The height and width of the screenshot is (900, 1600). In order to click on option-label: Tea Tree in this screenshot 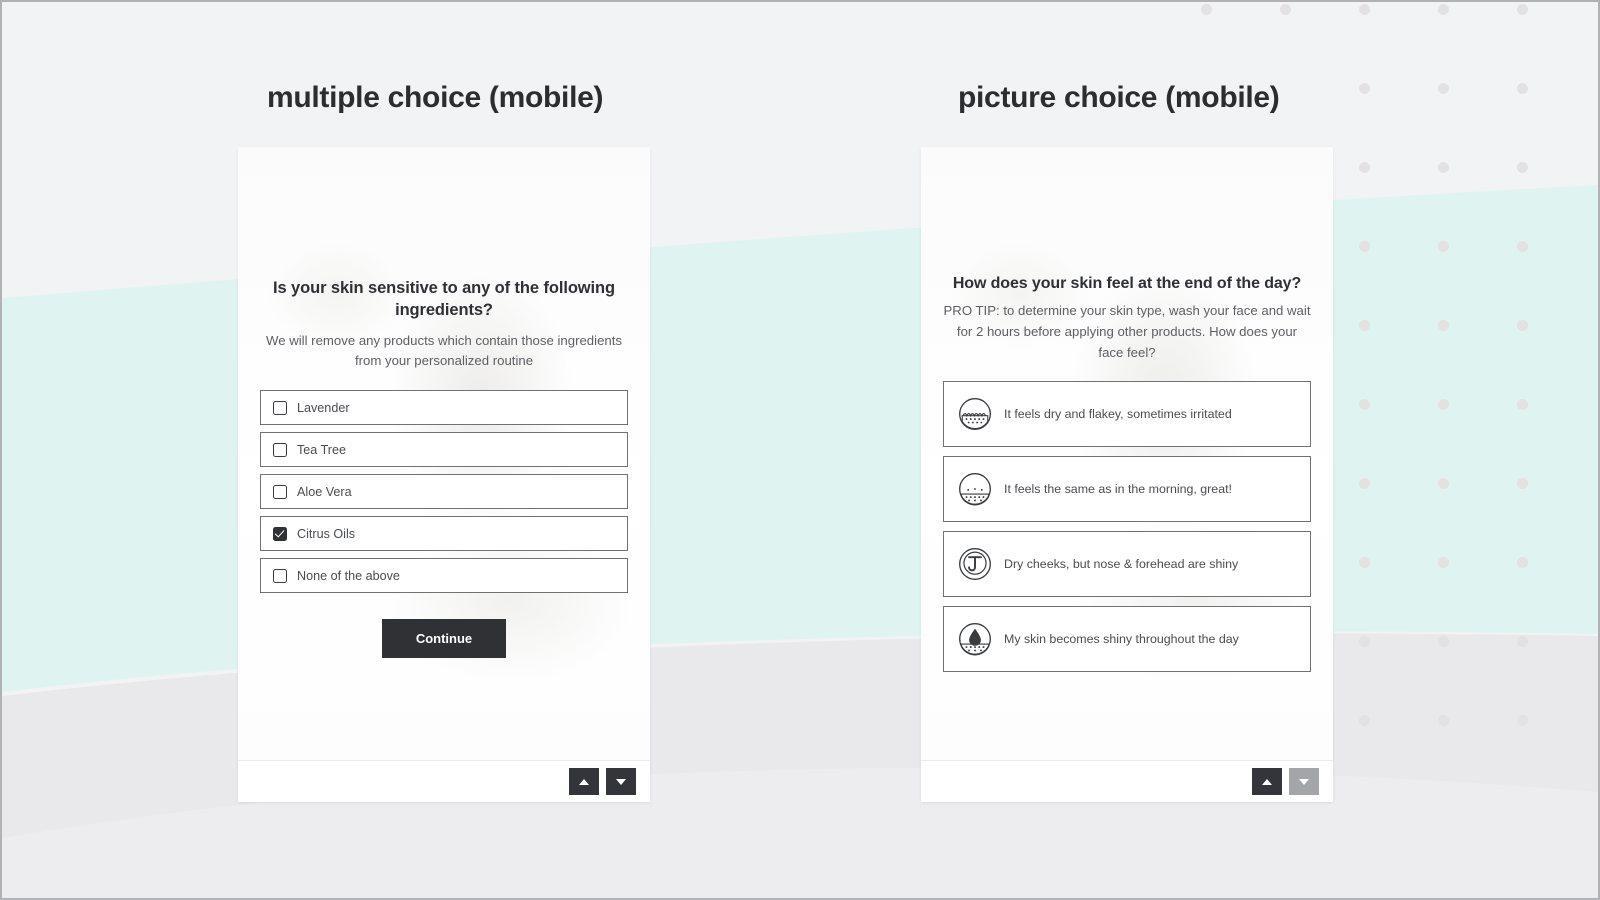, I will do `click(322, 449)`.